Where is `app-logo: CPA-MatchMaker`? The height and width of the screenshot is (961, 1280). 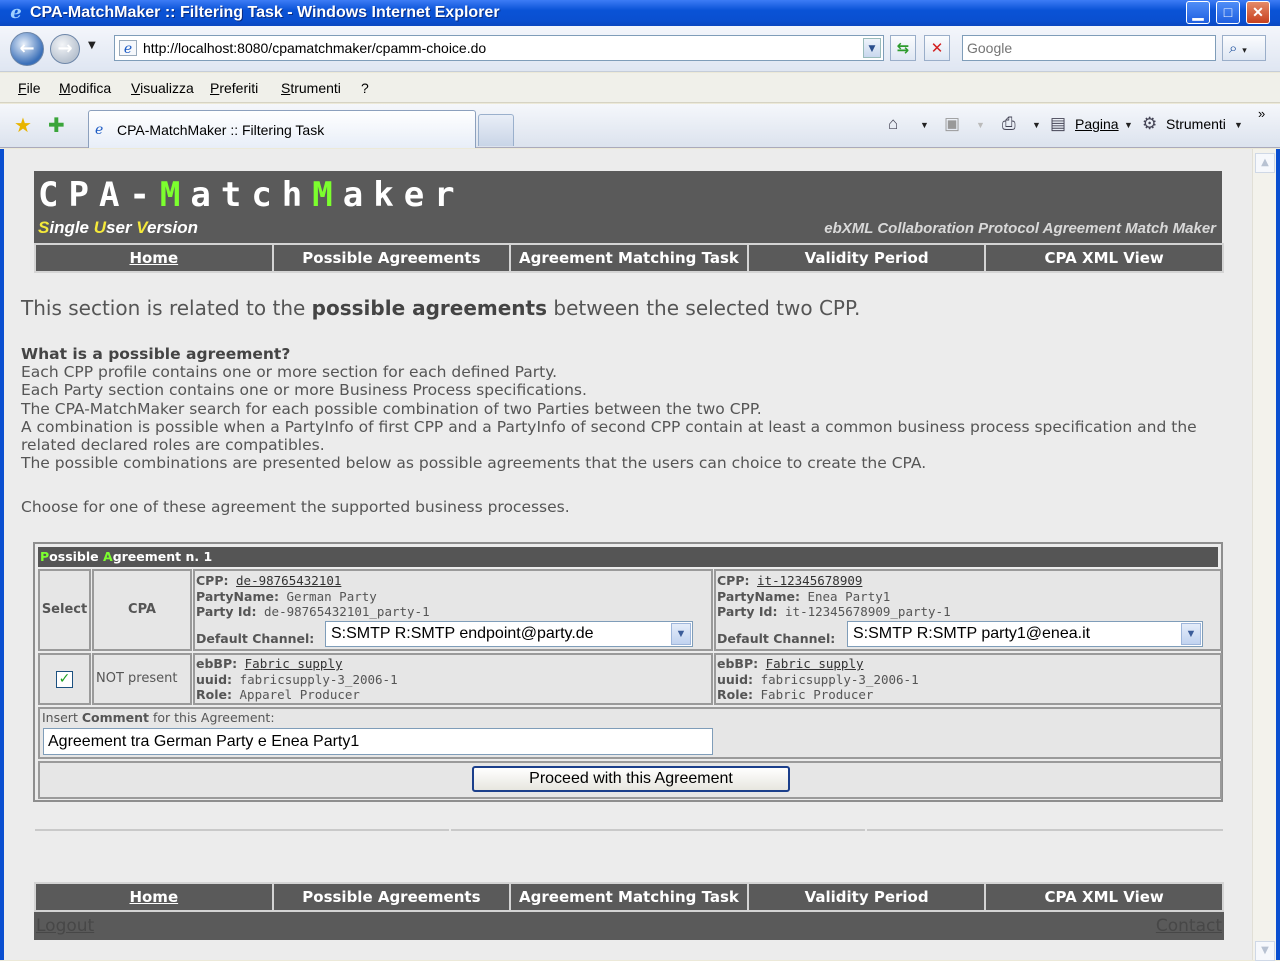
app-logo: CPA-MatchMaker is located at coordinates (251, 195).